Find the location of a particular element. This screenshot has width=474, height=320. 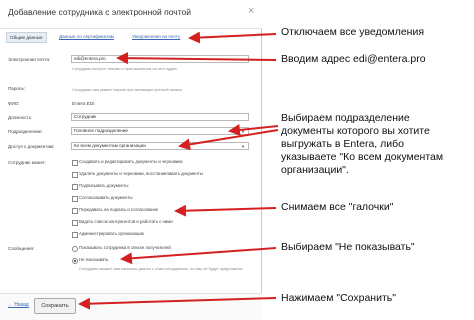

arrow-messages is located at coordinates (198, 256).